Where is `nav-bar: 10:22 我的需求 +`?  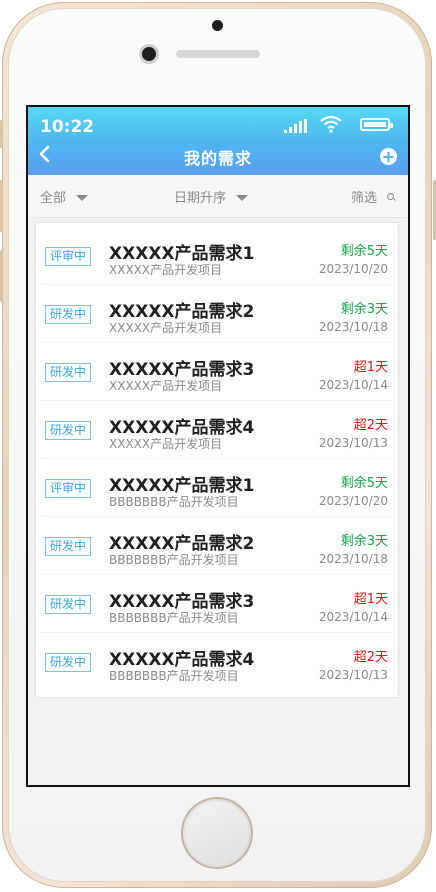 nav-bar: 10:22 我的需求 + is located at coordinates (218, 141).